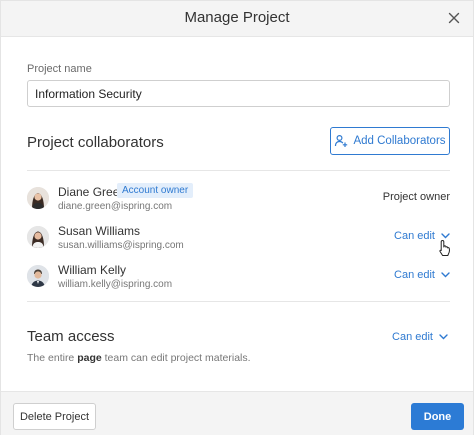 Image resolution: width=474 pixels, height=435 pixels. What do you see at coordinates (95, 142) in the screenshot?
I see `collaborators-title: Project collaborators` at bounding box center [95, 142].